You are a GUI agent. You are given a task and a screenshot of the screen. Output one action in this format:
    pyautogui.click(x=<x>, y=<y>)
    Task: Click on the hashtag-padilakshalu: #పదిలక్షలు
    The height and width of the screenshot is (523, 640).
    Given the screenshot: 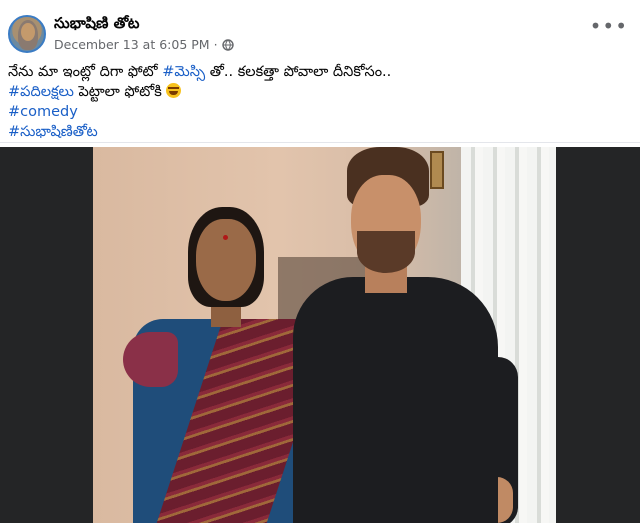 What is the action you would take?
    pyautogui.click(x=41, y=92)
    